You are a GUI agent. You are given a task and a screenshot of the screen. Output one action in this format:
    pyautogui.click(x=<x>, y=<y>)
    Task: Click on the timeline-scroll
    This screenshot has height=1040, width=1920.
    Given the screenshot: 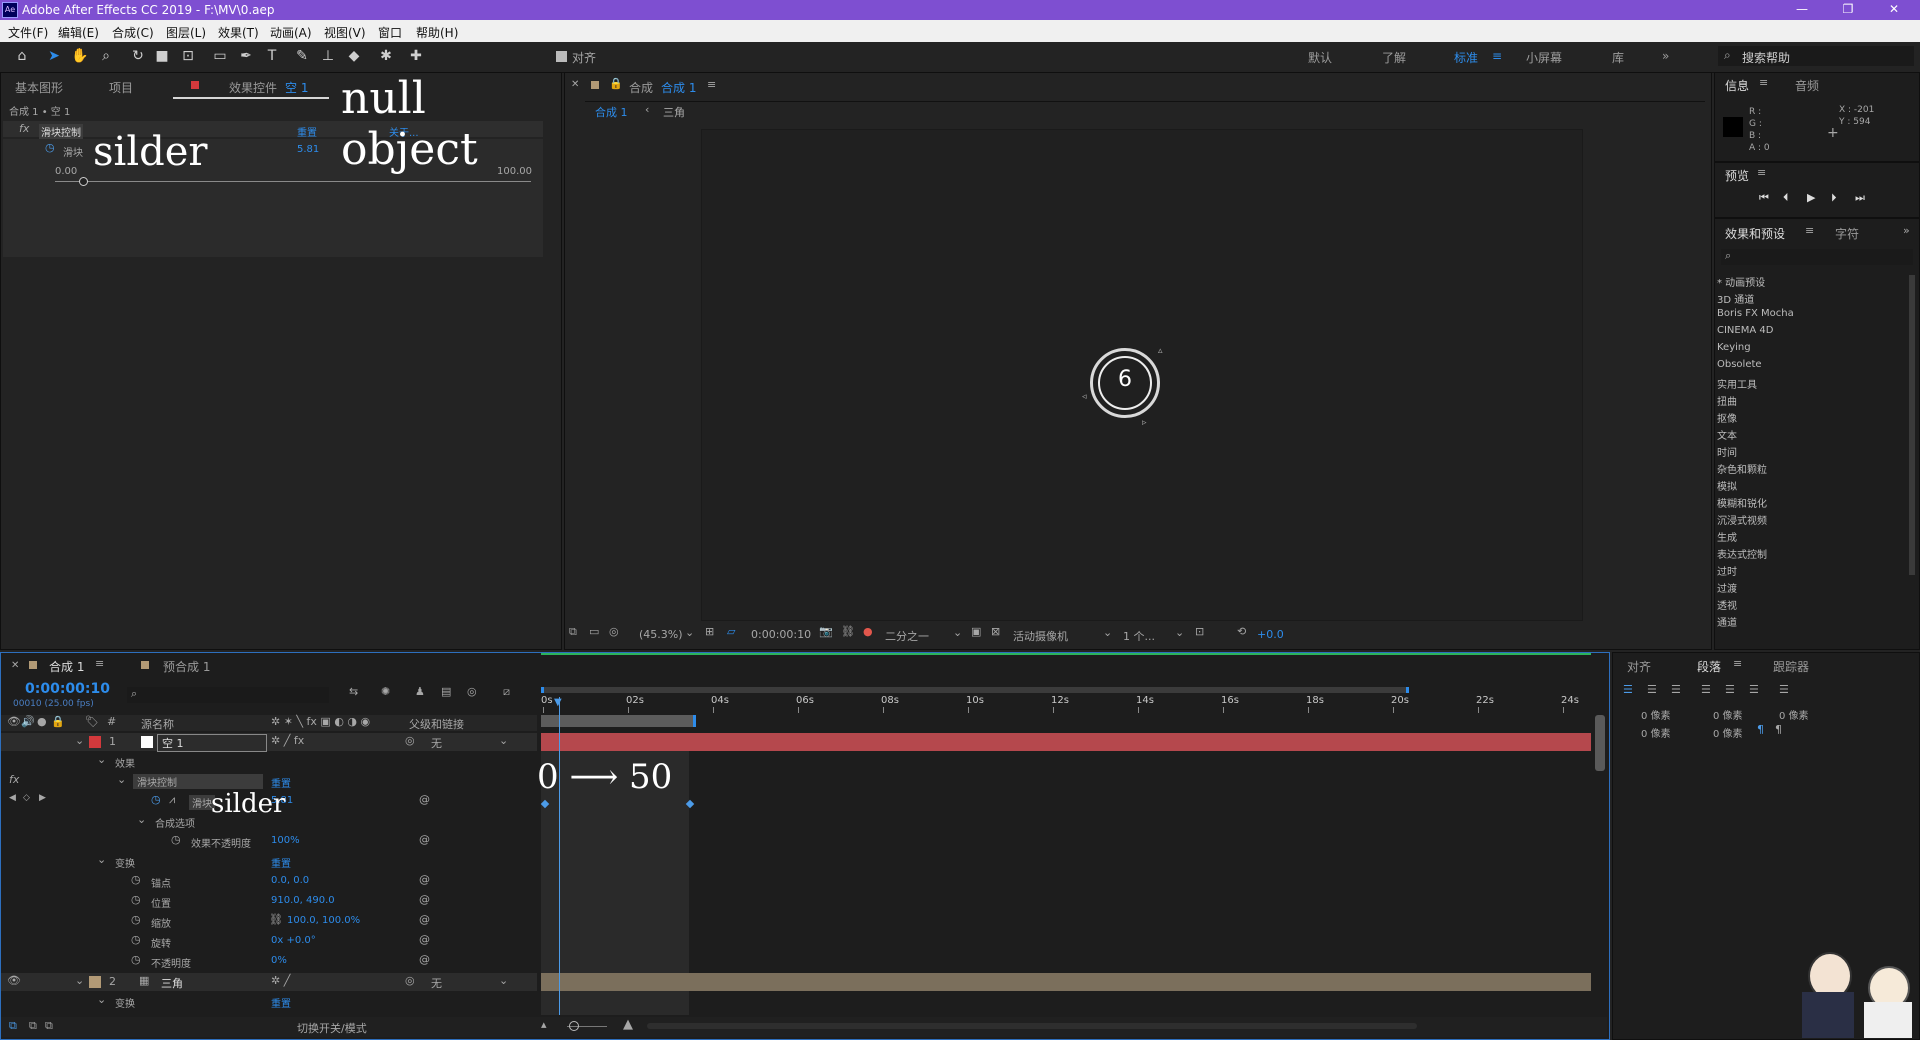 What is the action you would take?
    pyautogui.click(x=1032, y=1026)
    